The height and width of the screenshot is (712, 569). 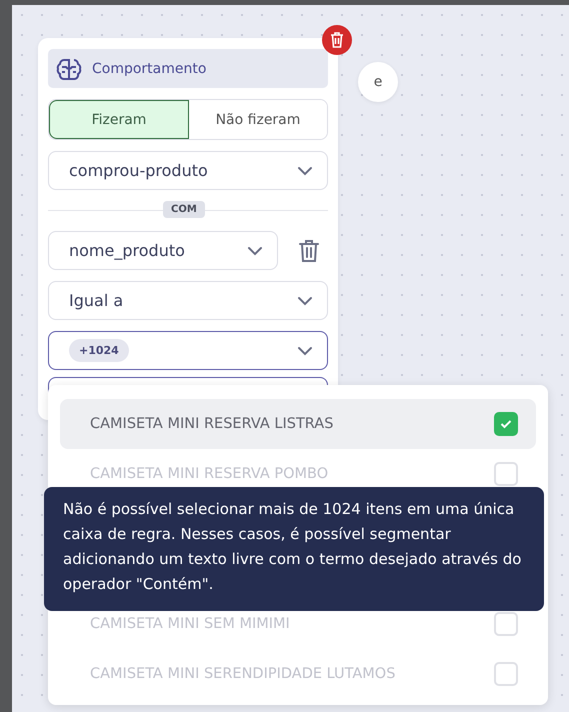 I want to click on toggle-option: Fizeram, so click(x=119, y=119).